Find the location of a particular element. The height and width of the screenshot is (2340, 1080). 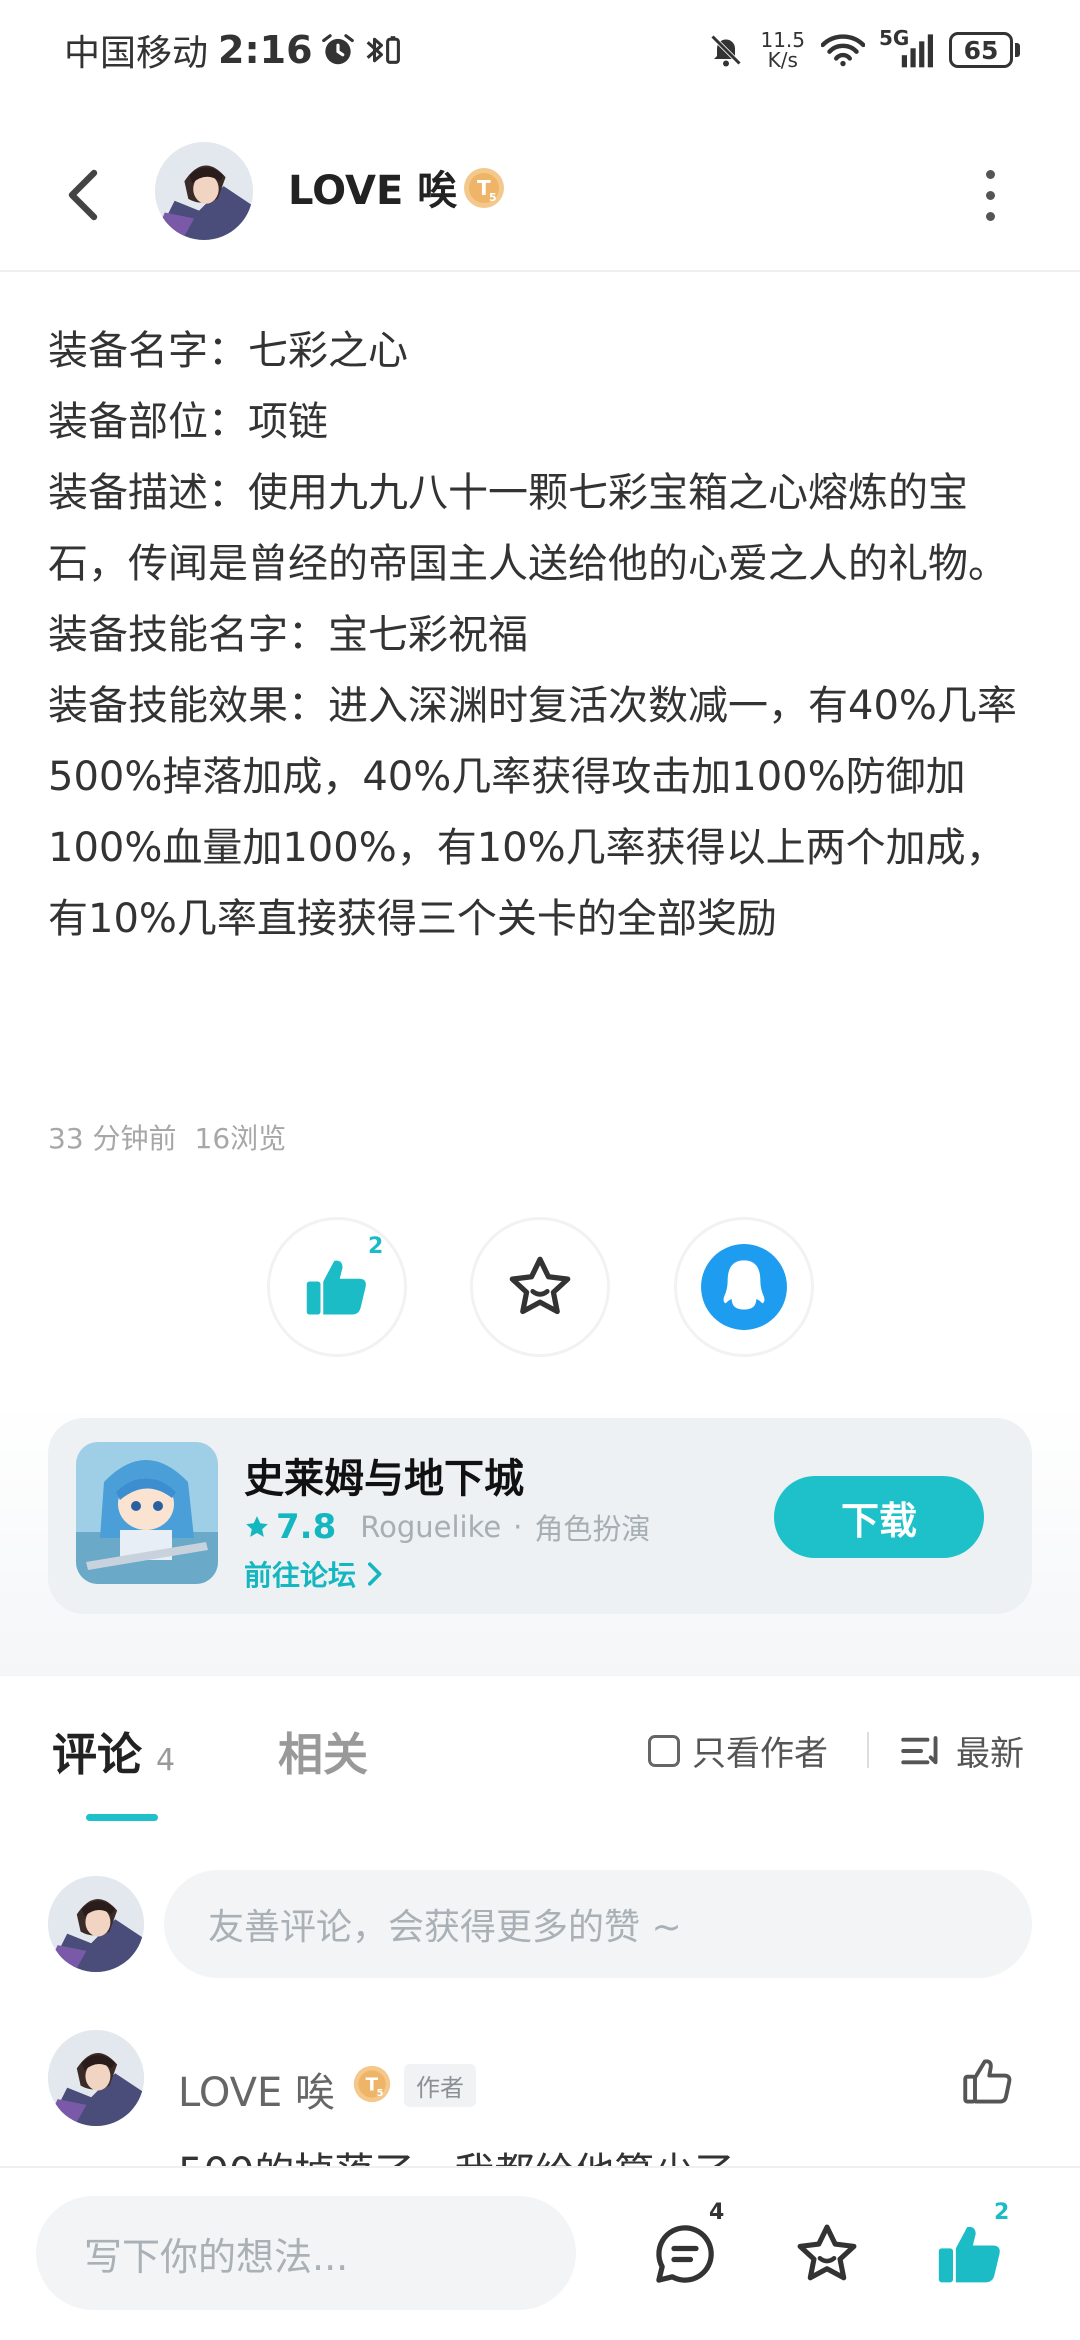

chevron-right-icon is located at coordinates (374, 1574).